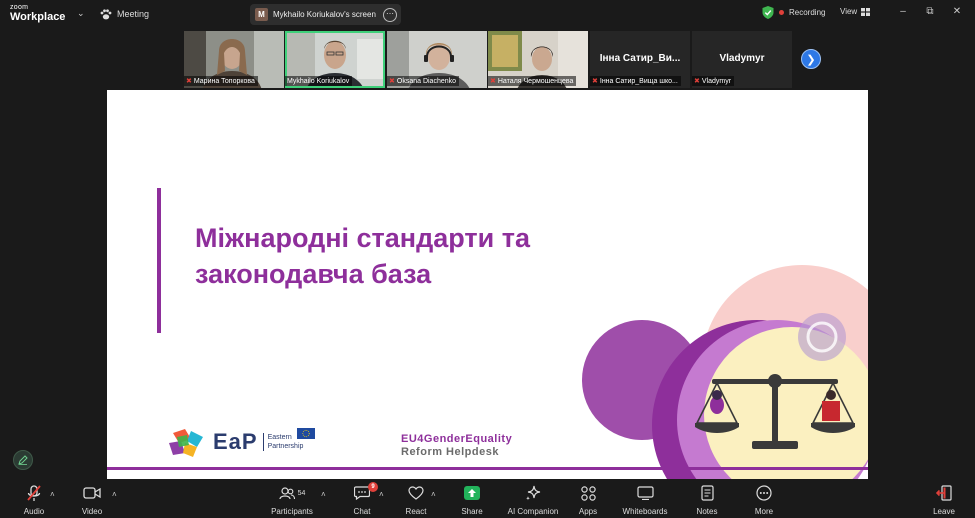 This screenshot has height=518, width=975. I want to click on minimize-icon: –, so click(903, 11).